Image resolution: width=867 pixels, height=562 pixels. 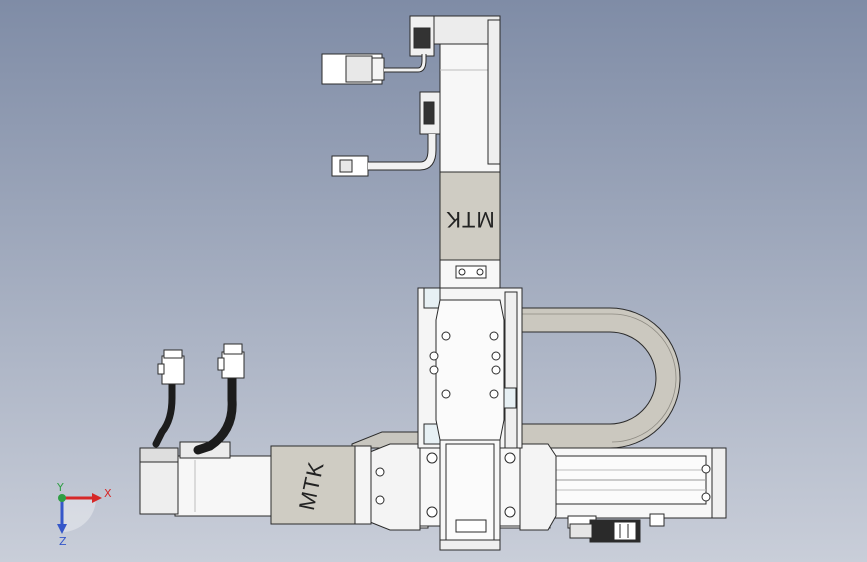 I want to click on horizontal-flange, so click(x=363, y=485).